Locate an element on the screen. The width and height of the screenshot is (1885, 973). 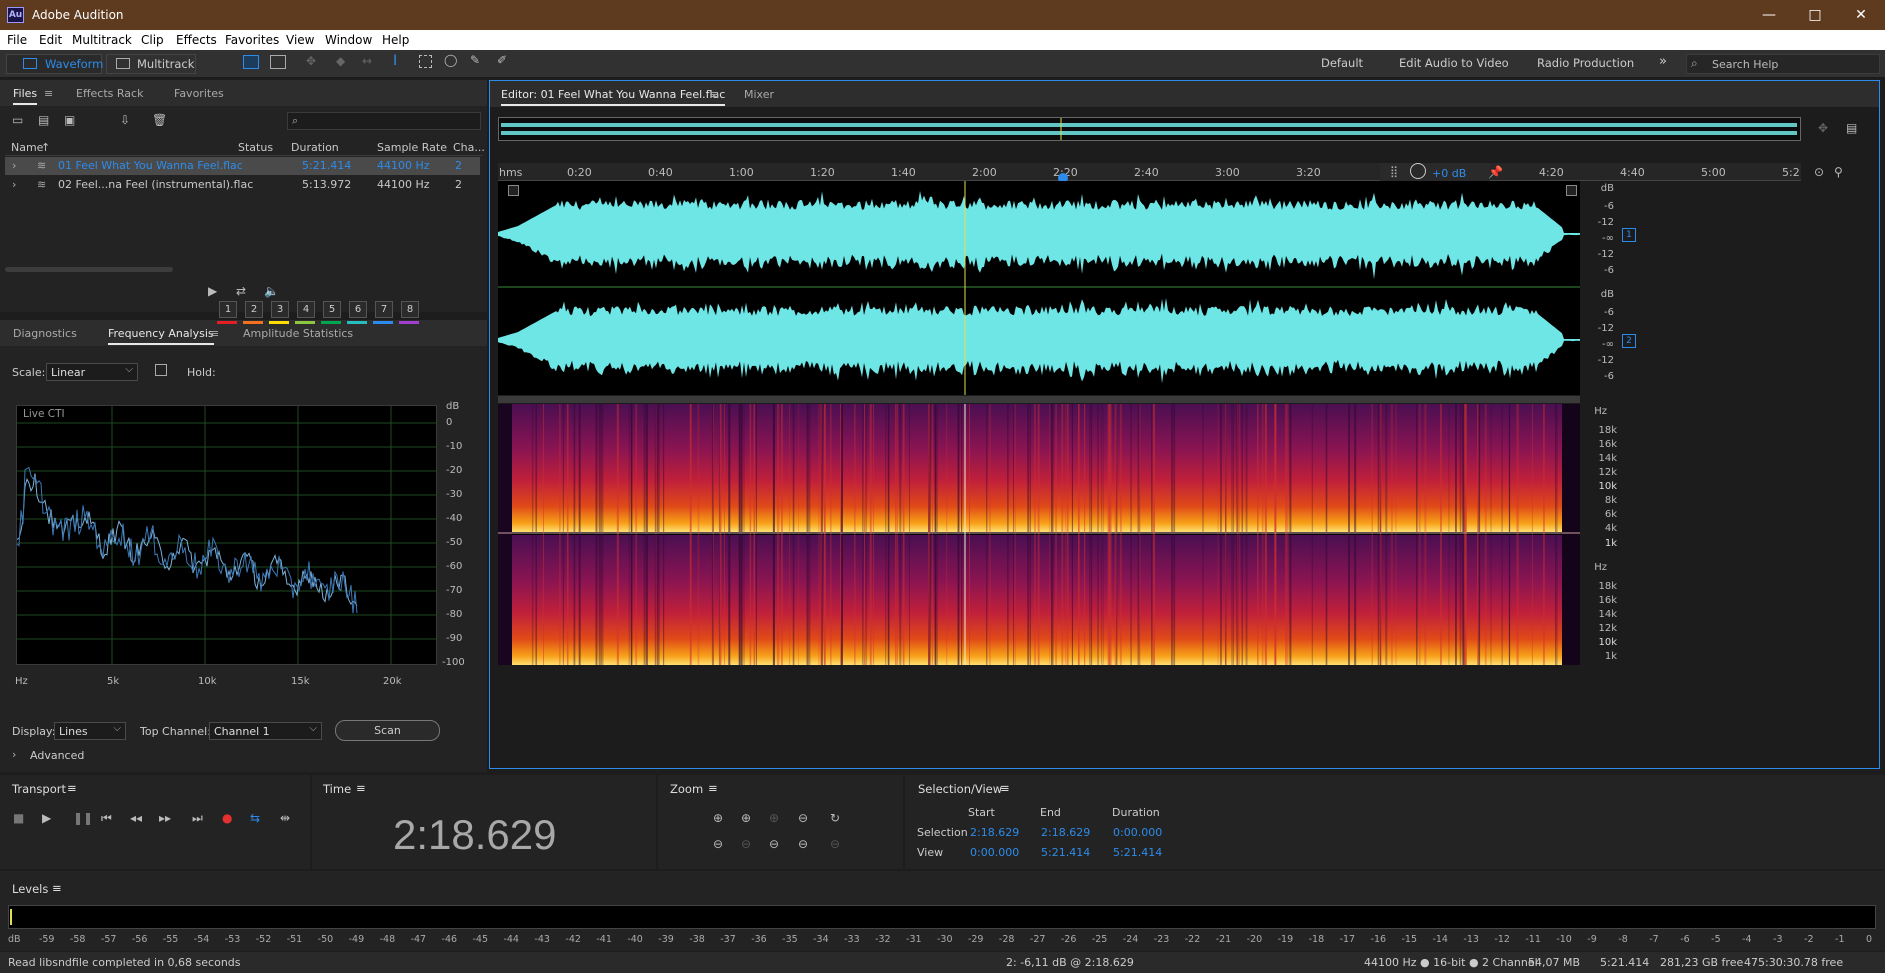
editor-options-icon: ▤ is located at coordinates (1851, 128).